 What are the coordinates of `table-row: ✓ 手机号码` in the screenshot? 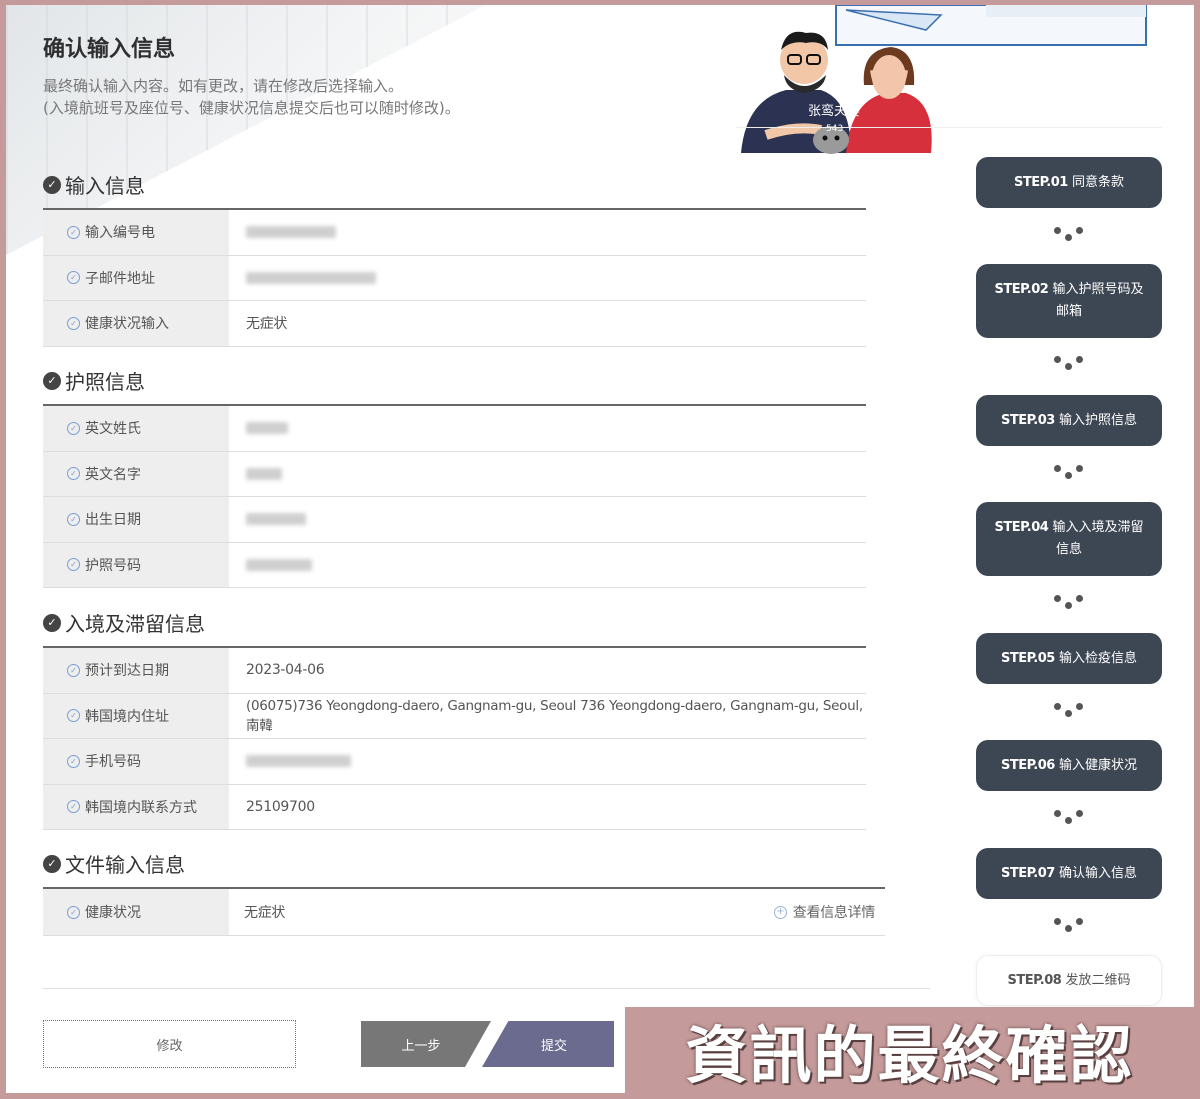 It's located at (454, 762).